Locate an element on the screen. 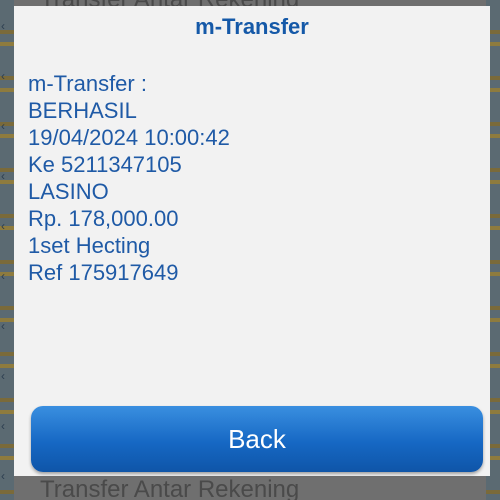  message-line-note: 1set Hecting is located at coordinates (89, 245).